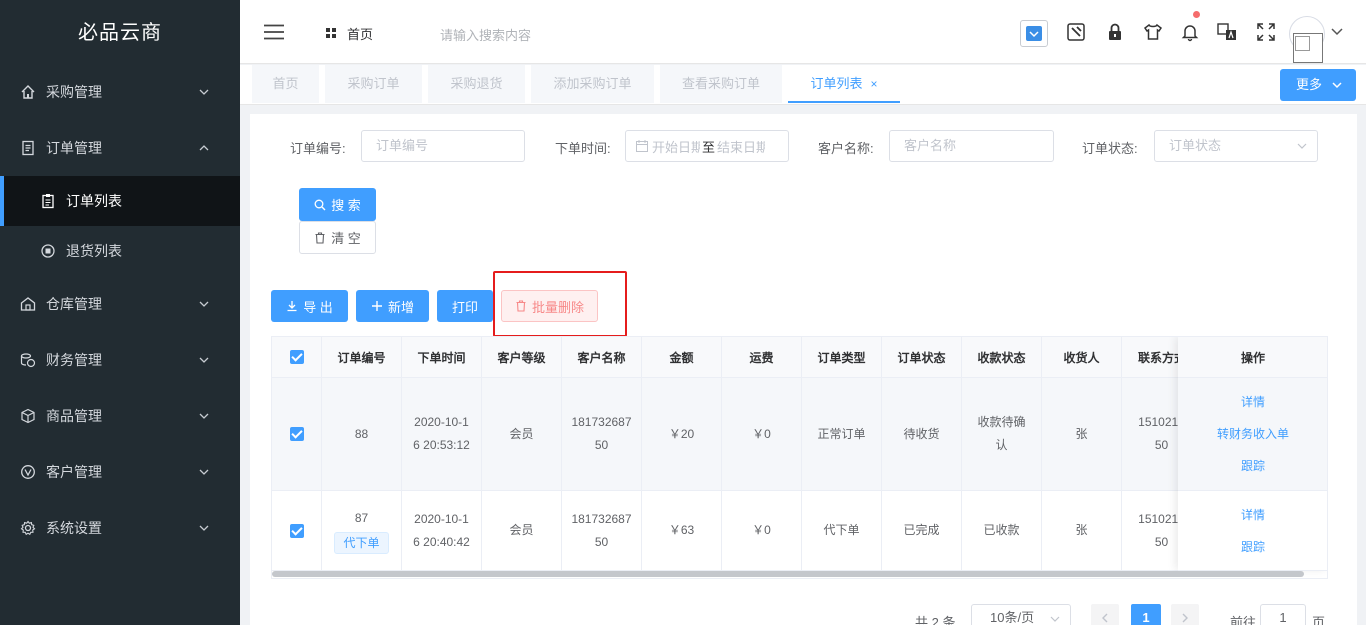 This screenshot has height=625, width=1366. I want to click on row-operations: 详情 转财务收入单 跟踪, so click(1252, 434).